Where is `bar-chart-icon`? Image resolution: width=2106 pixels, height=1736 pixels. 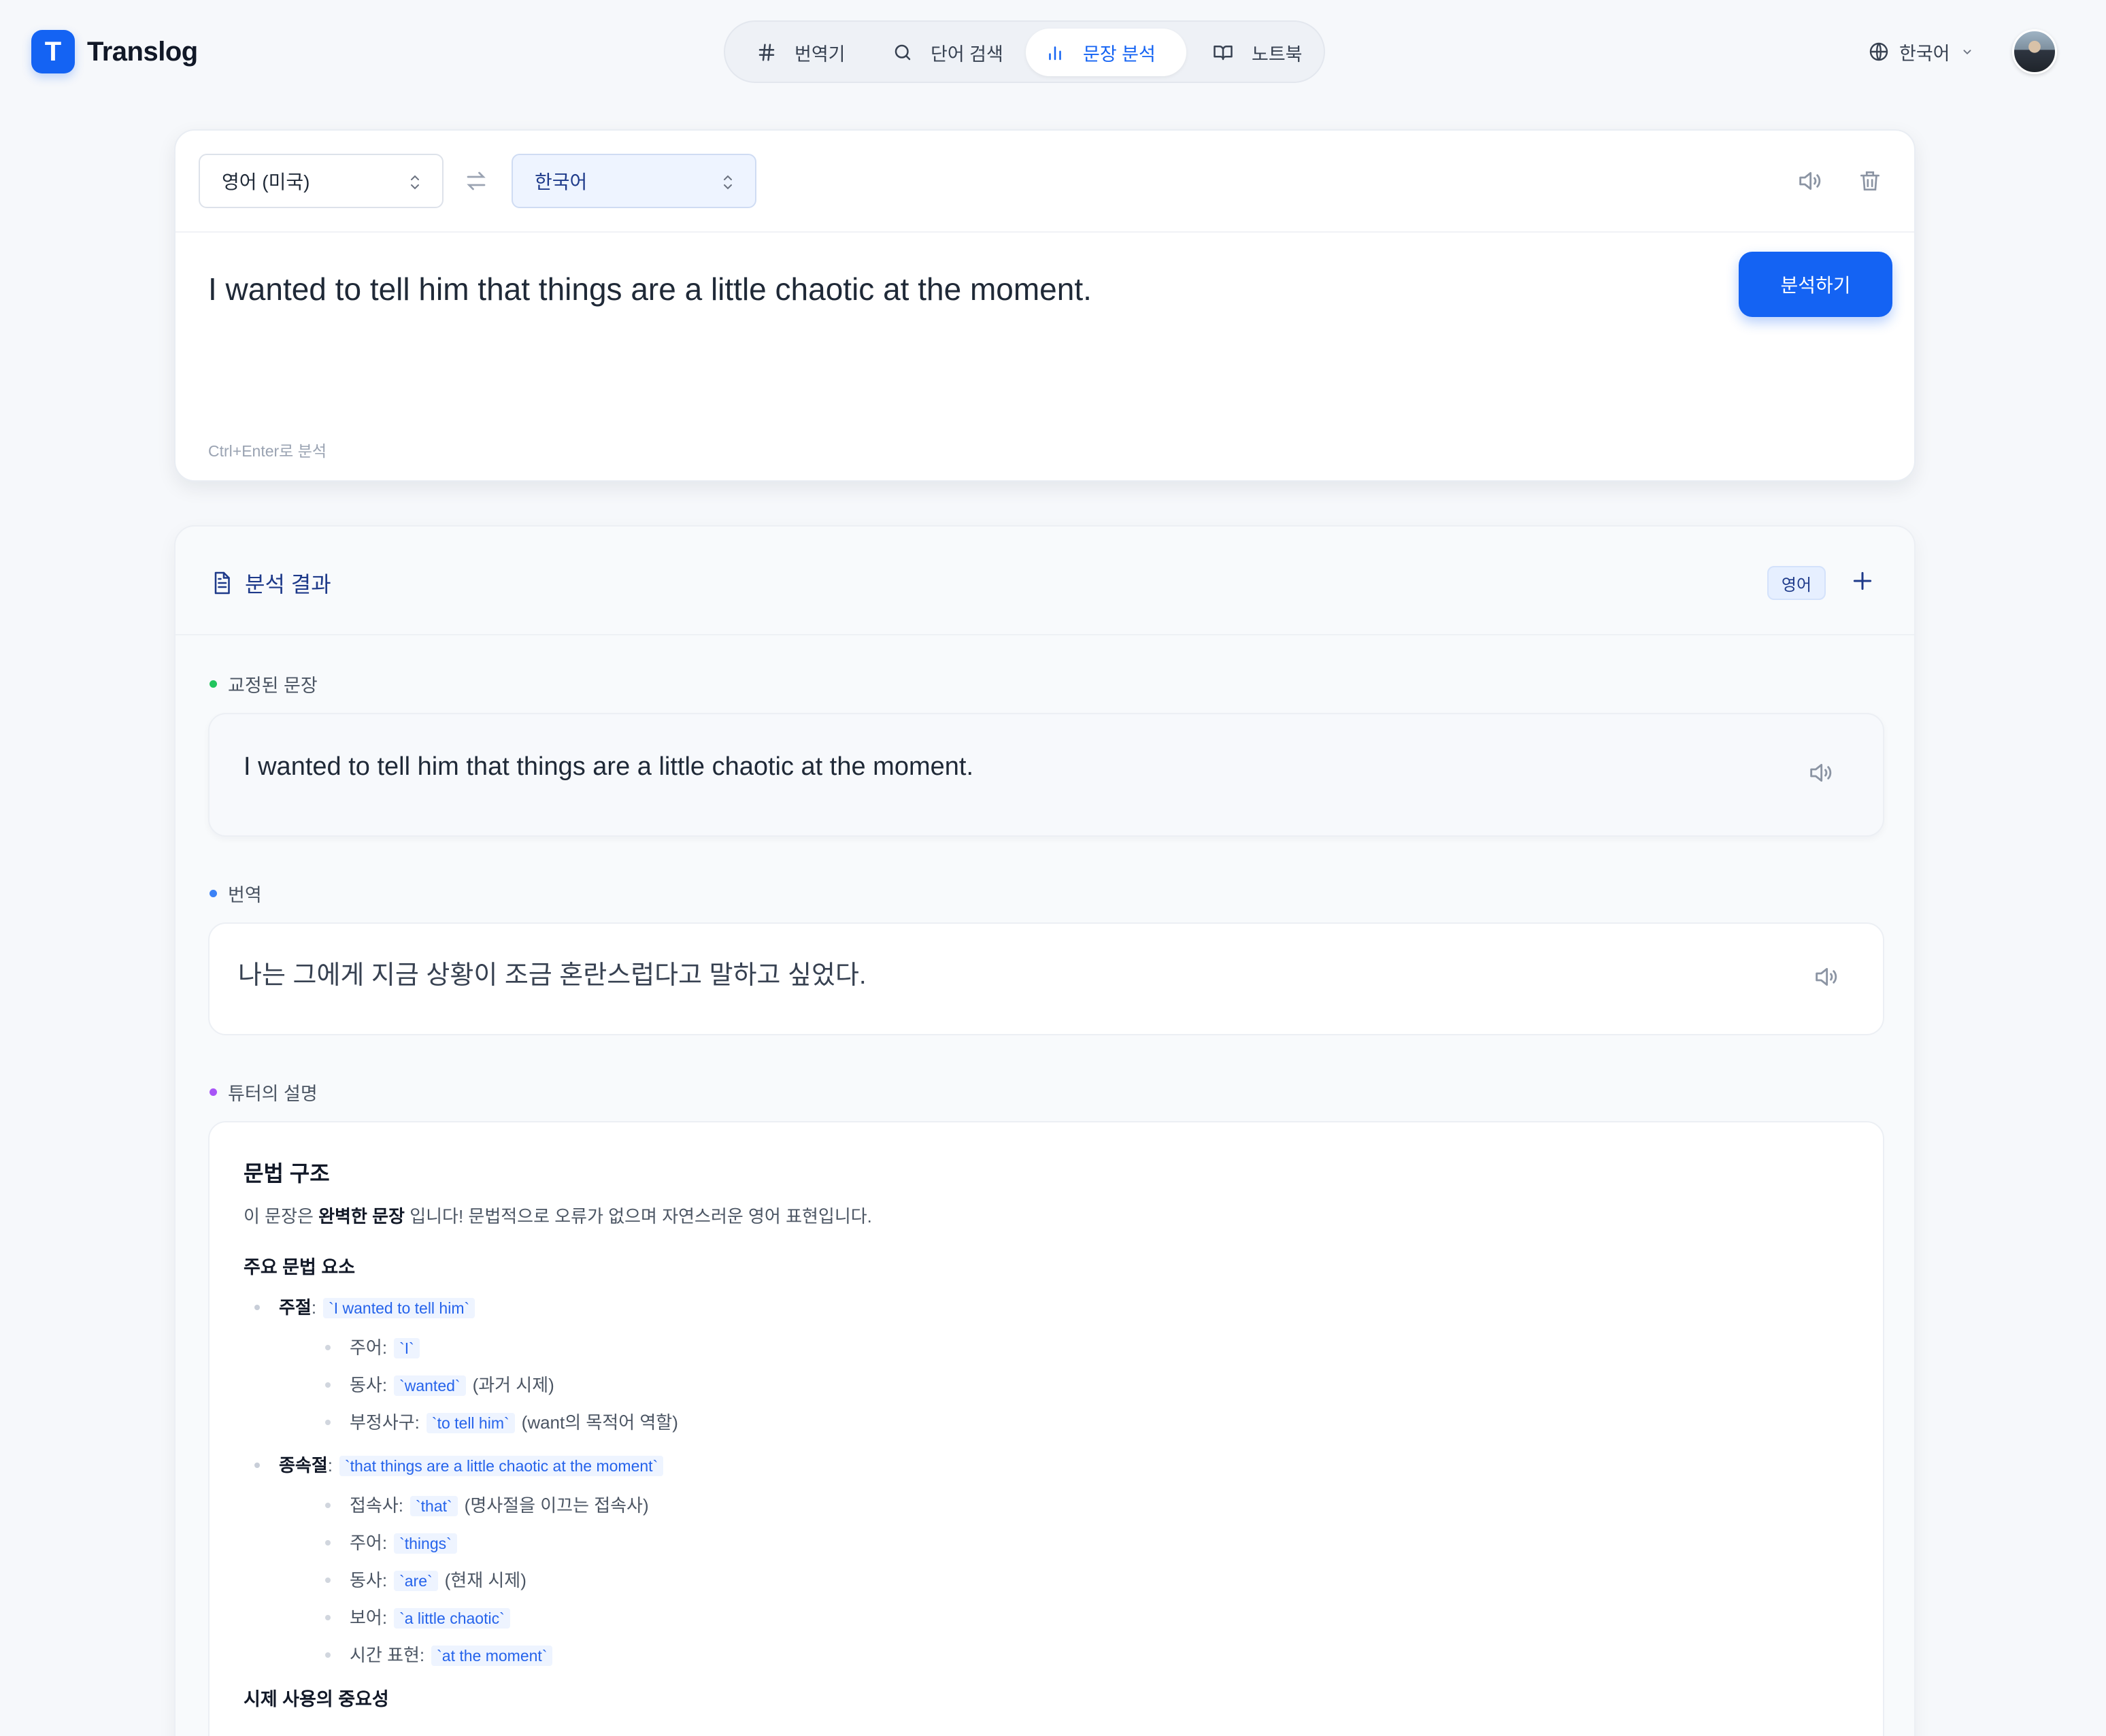
bar-chart-icon is located at coordinates (1055, 52).